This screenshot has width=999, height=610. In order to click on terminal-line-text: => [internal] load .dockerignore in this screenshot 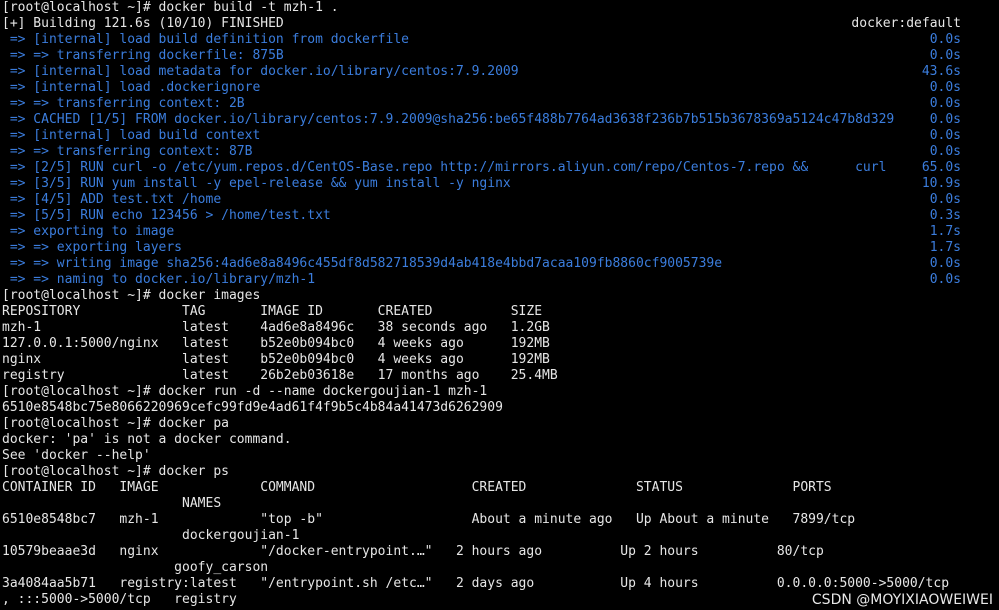, I will do `click(131, 87)`.